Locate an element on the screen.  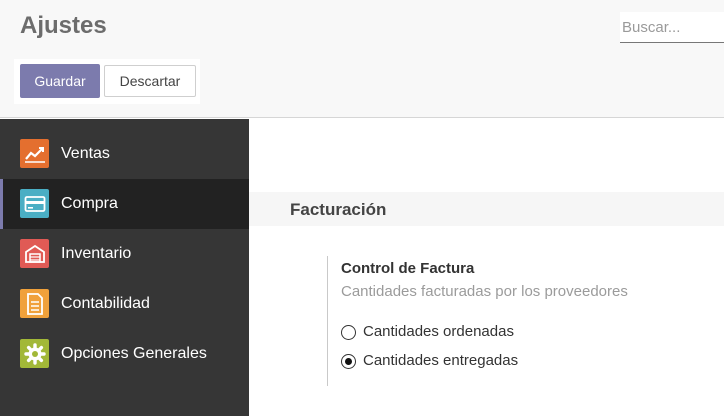
sidebar-item-label: Contabilidad is located at coordinates (105, 303).